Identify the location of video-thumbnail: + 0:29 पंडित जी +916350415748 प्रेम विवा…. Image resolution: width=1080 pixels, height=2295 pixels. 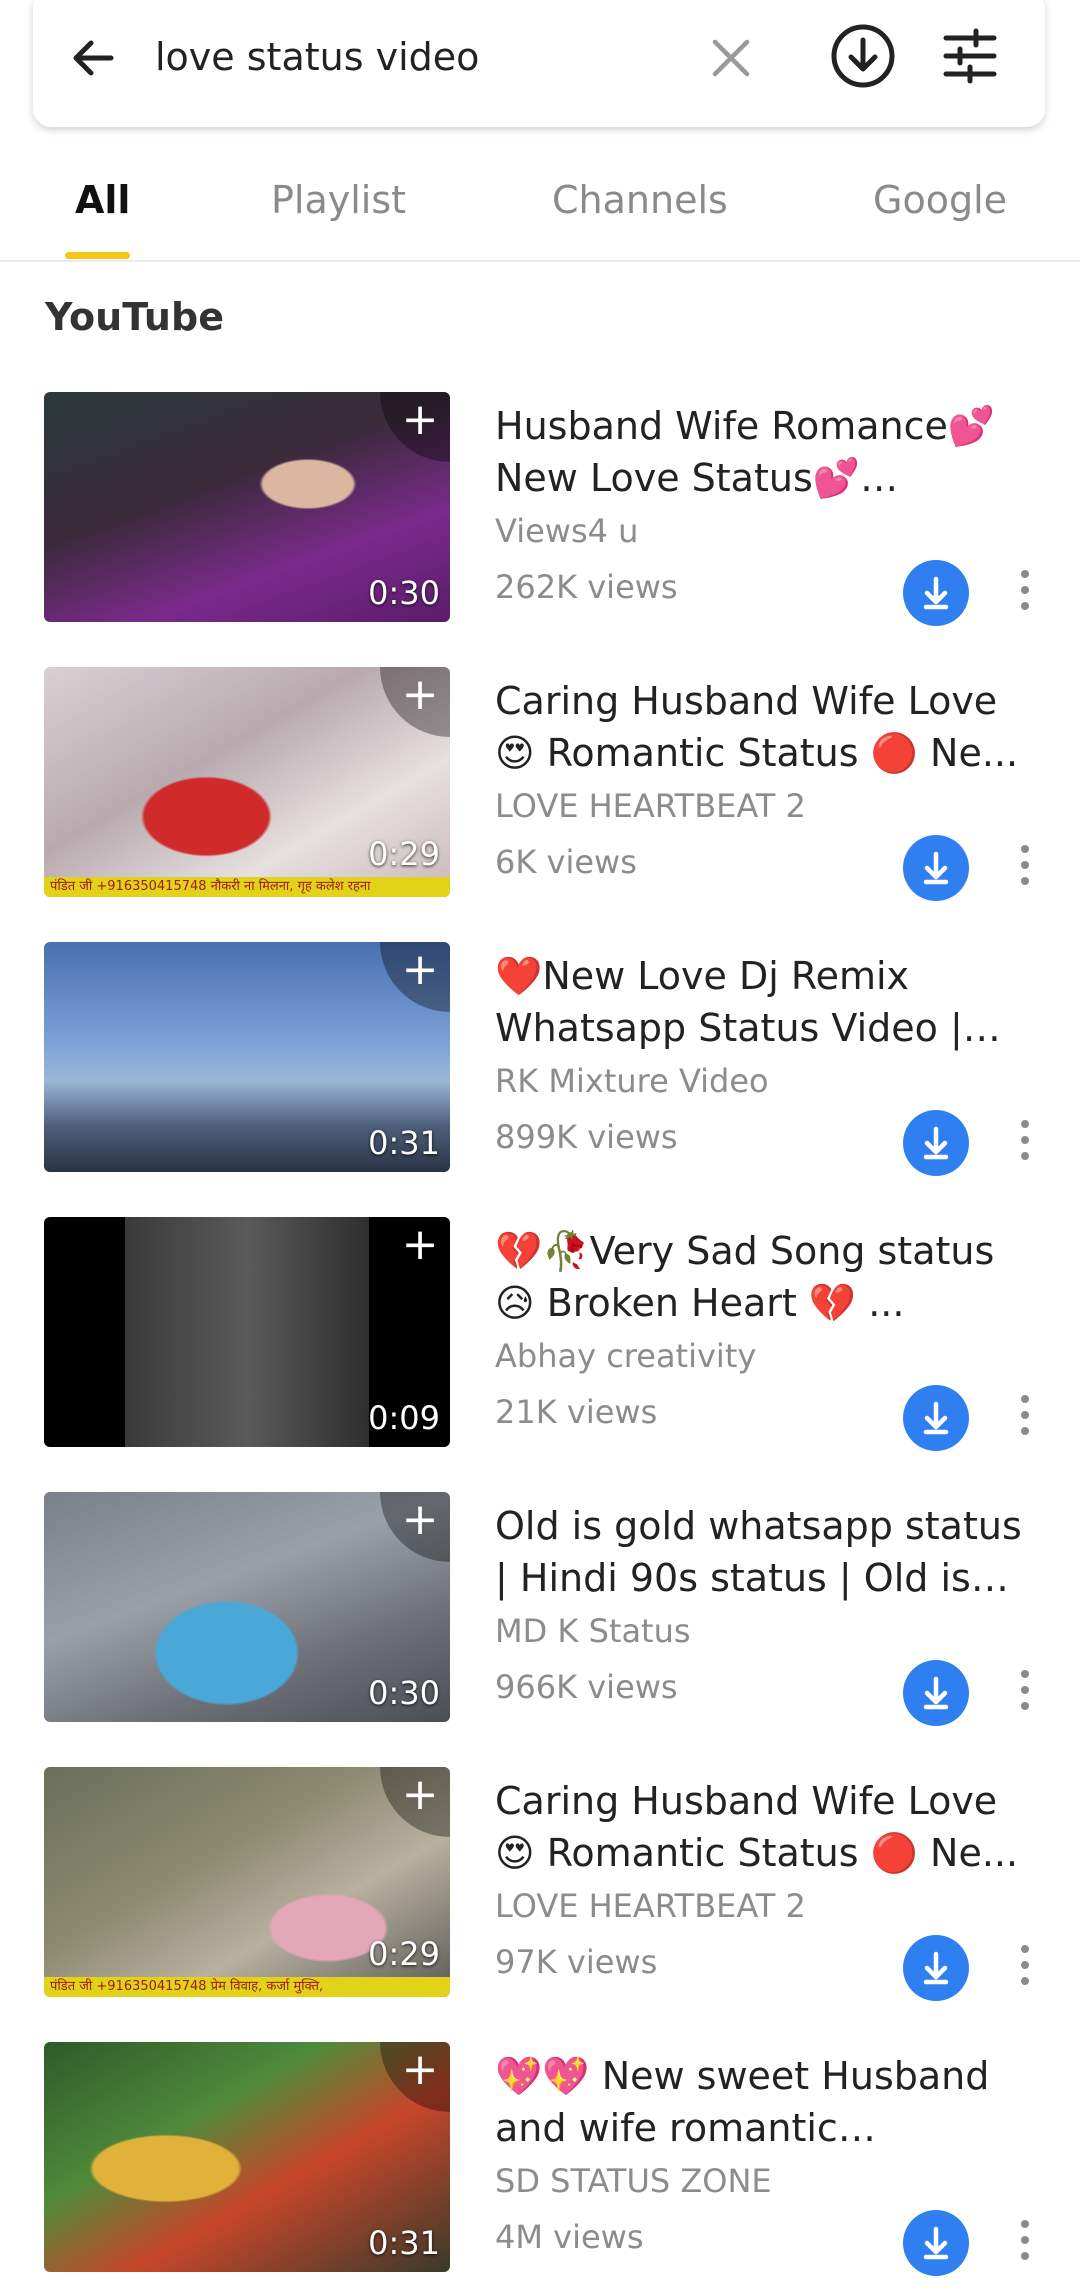
(247, 1882).